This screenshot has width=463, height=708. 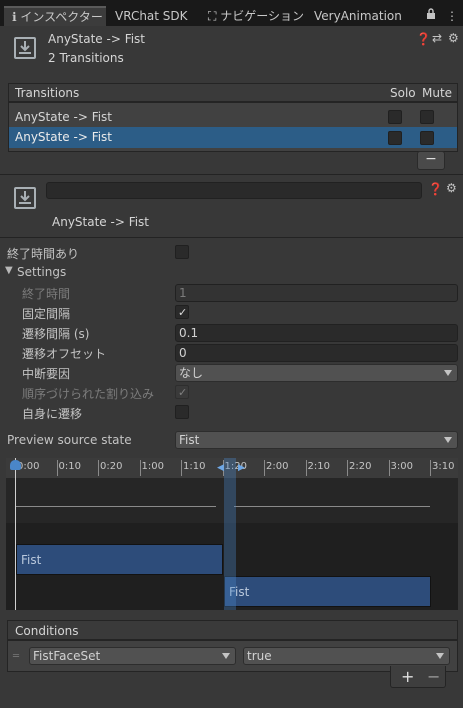 I want to click on settings-foldout-label: Settings, so click(x=41, y=272).